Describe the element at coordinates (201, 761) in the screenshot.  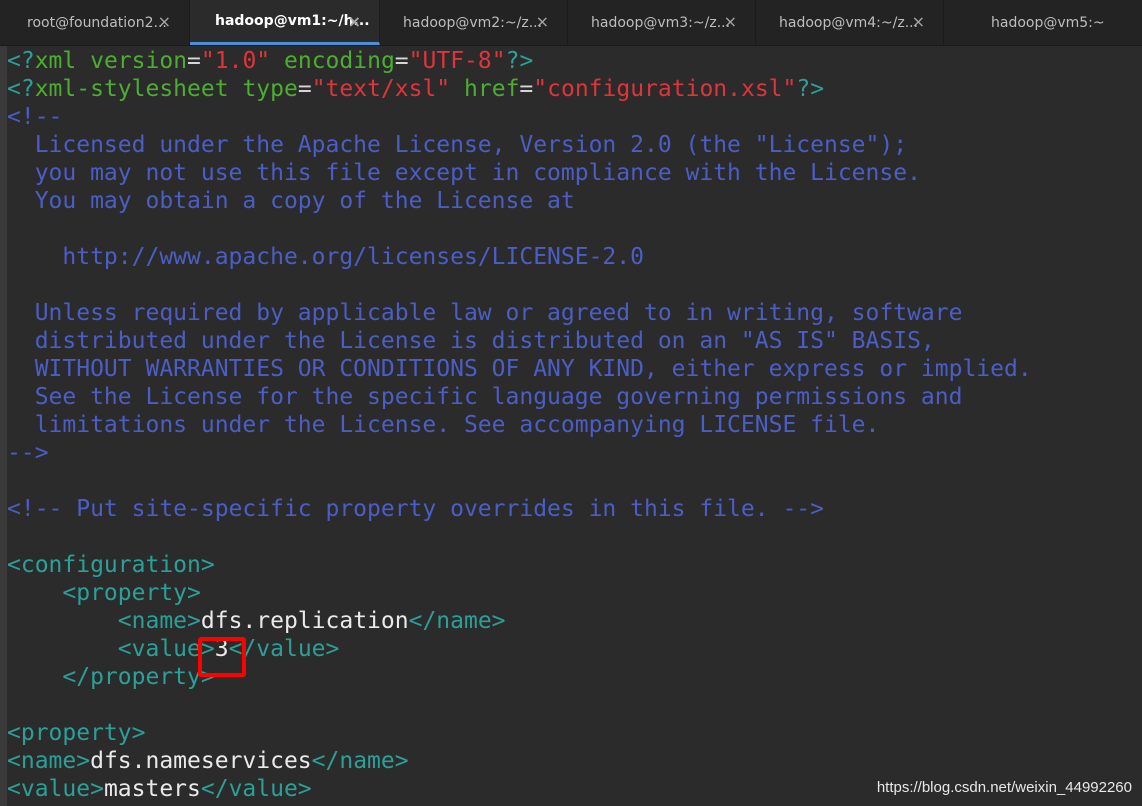
I see `code-token: dfs.nameservices` at that location.